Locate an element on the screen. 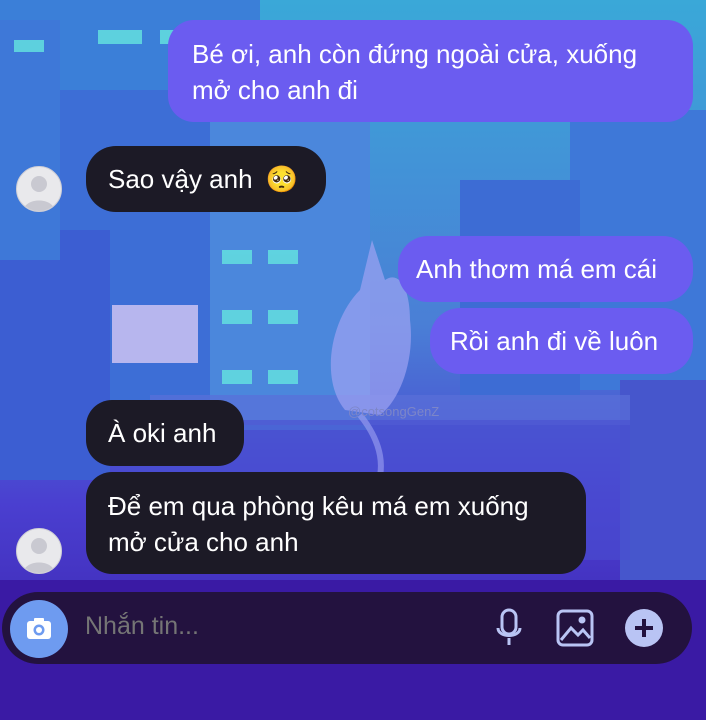 The width and height of the screenshot is (706, 720). message-received-2: À oki anh is located at coordinates (165, 433).